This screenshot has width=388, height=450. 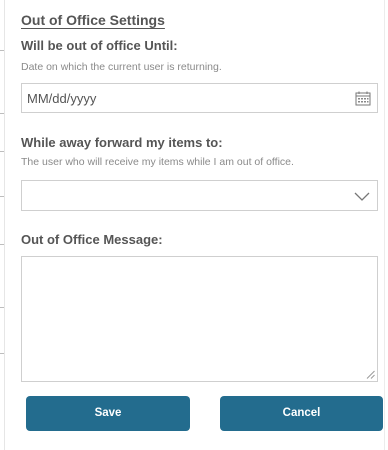 I want to click on panel-right-border, so click(x=384, y=225).